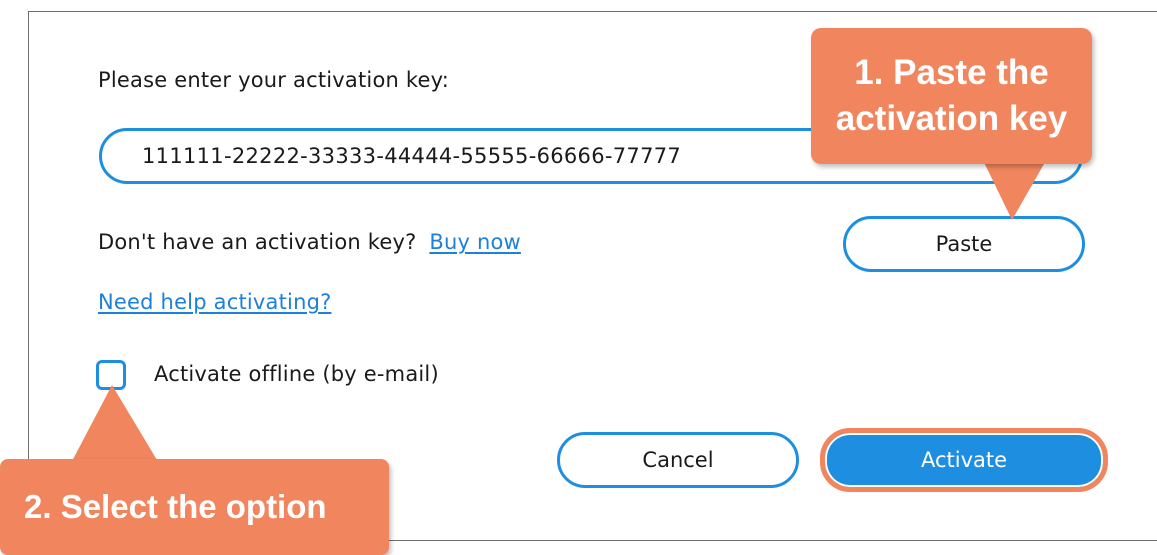 This screenshot has height=555, width=1157. Describe the element at coordinates (951, 96) in the screenshot. I see `callout-paste-key: 1. Paste the activation key` at that location.